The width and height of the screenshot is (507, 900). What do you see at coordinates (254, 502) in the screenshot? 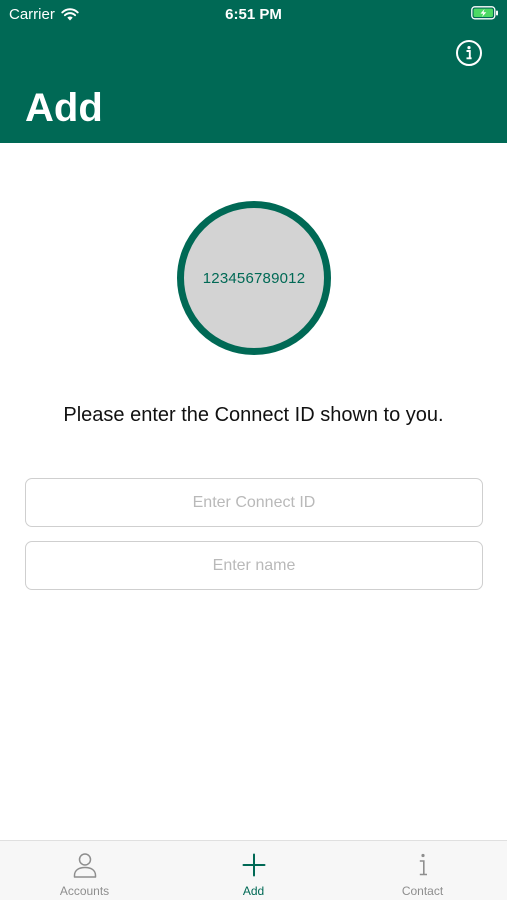
I see `connect-id-input` at bounding box center [254, 502].